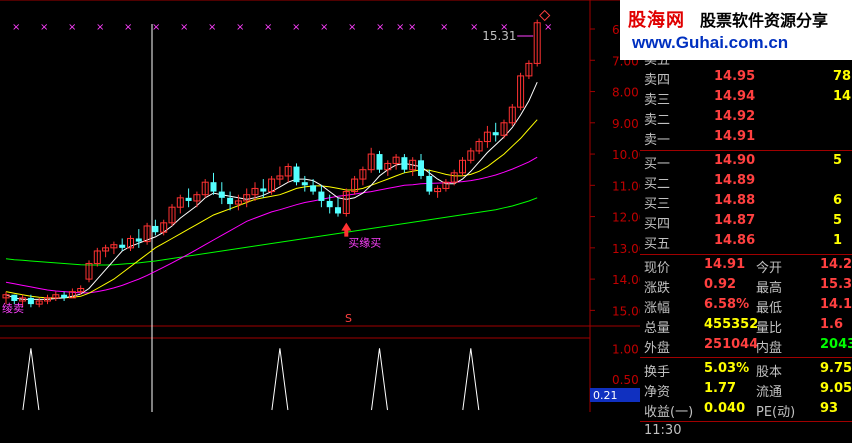 This screenshot has width=852, height=443. What do you see at coordinates (657, 308) in the screenshot?
I see `stat-label: 涨幅` at bounding box center [657, 308].